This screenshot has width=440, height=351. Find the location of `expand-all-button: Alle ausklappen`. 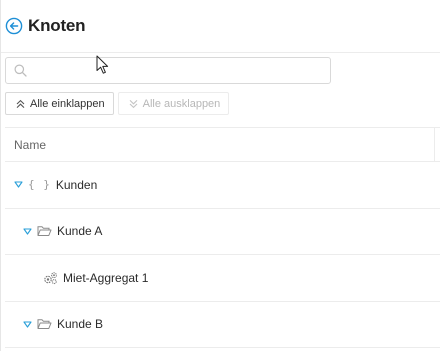

expand-all-button: Alle ausklappen is located at coordinates (173, 103).